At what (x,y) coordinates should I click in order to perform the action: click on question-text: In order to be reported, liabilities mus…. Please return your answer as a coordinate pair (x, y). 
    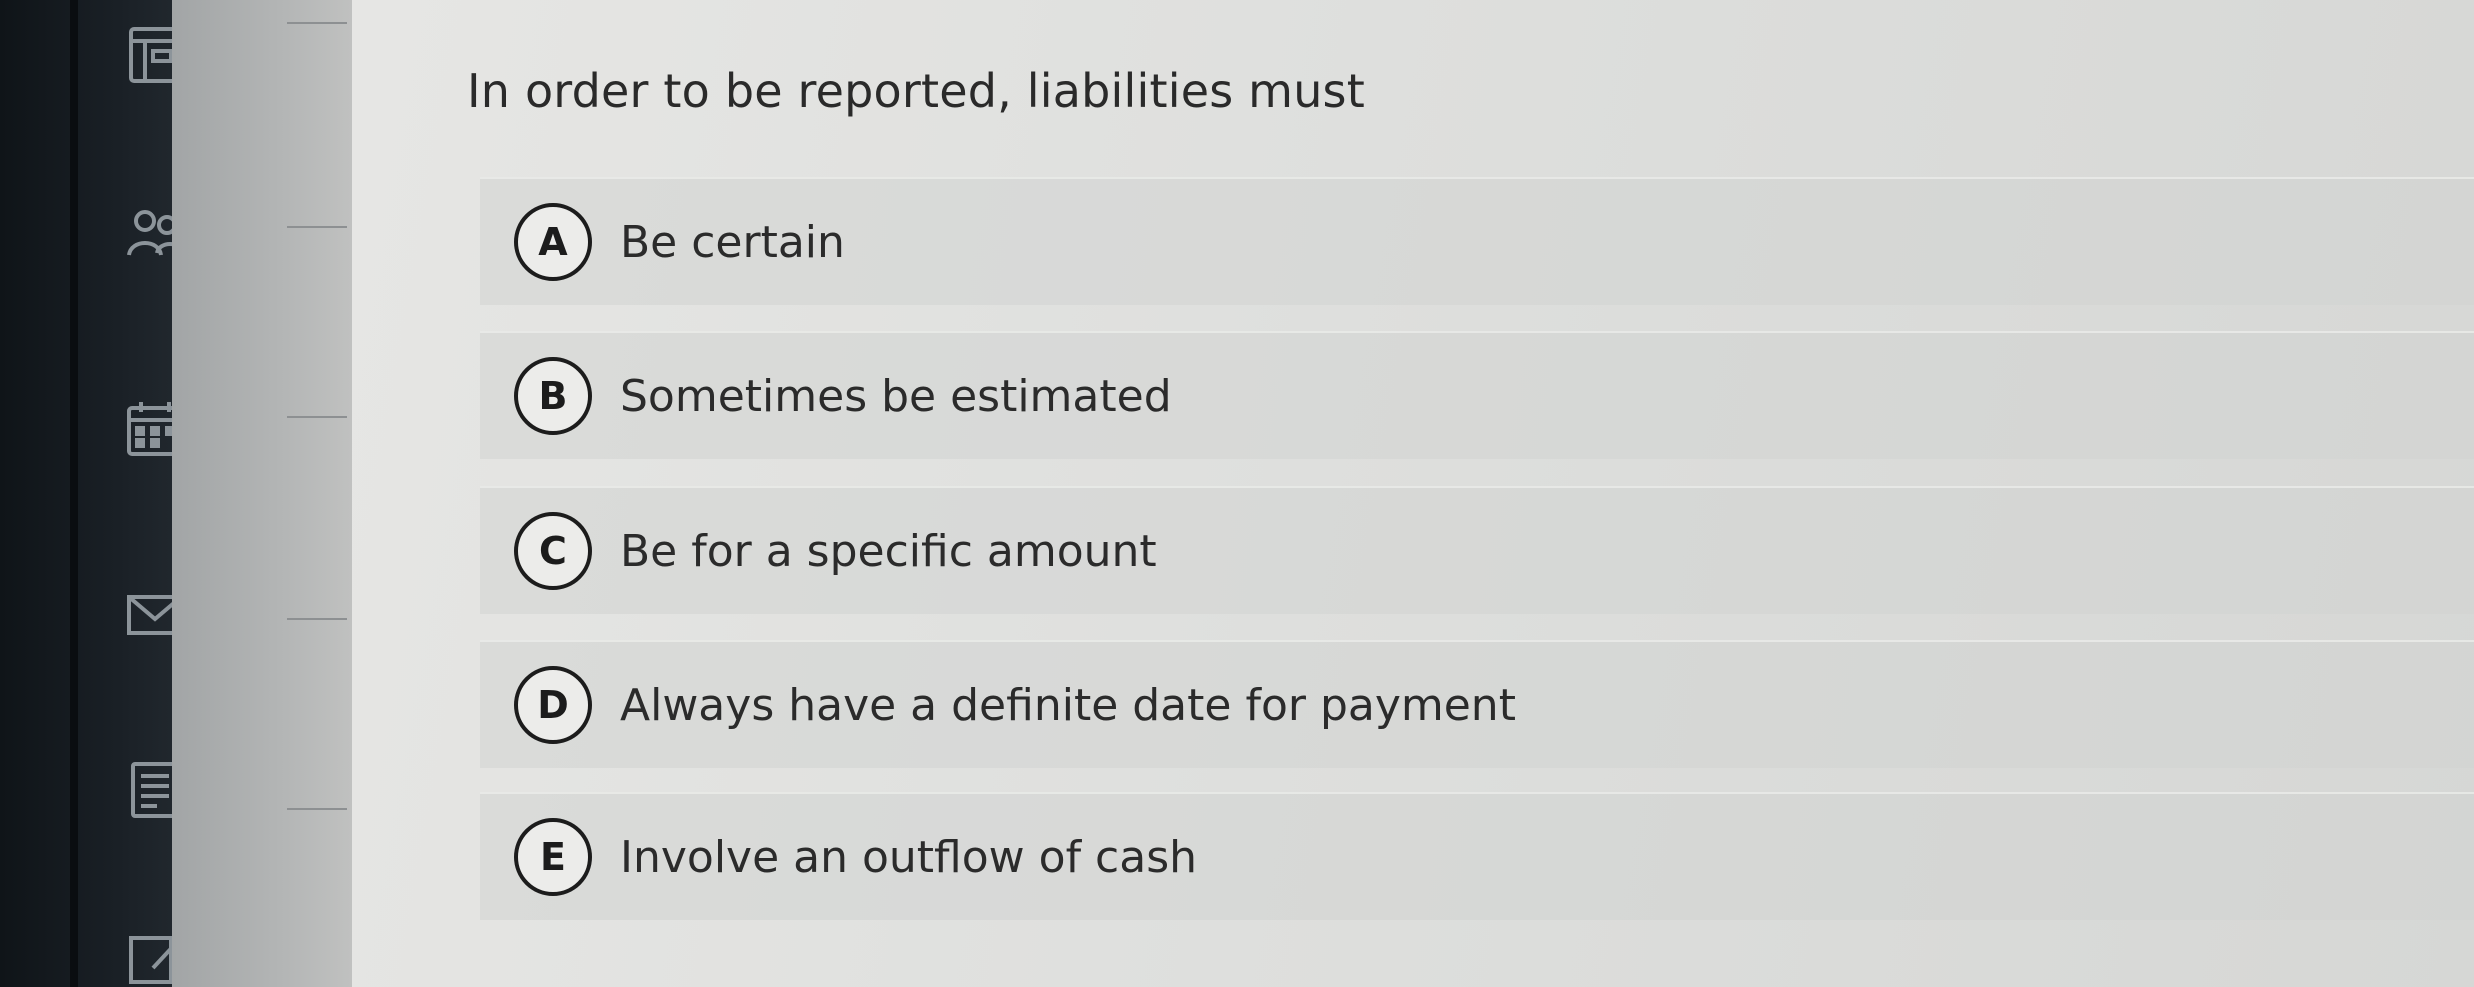
    Looking at the image, I should click on (916, 91).